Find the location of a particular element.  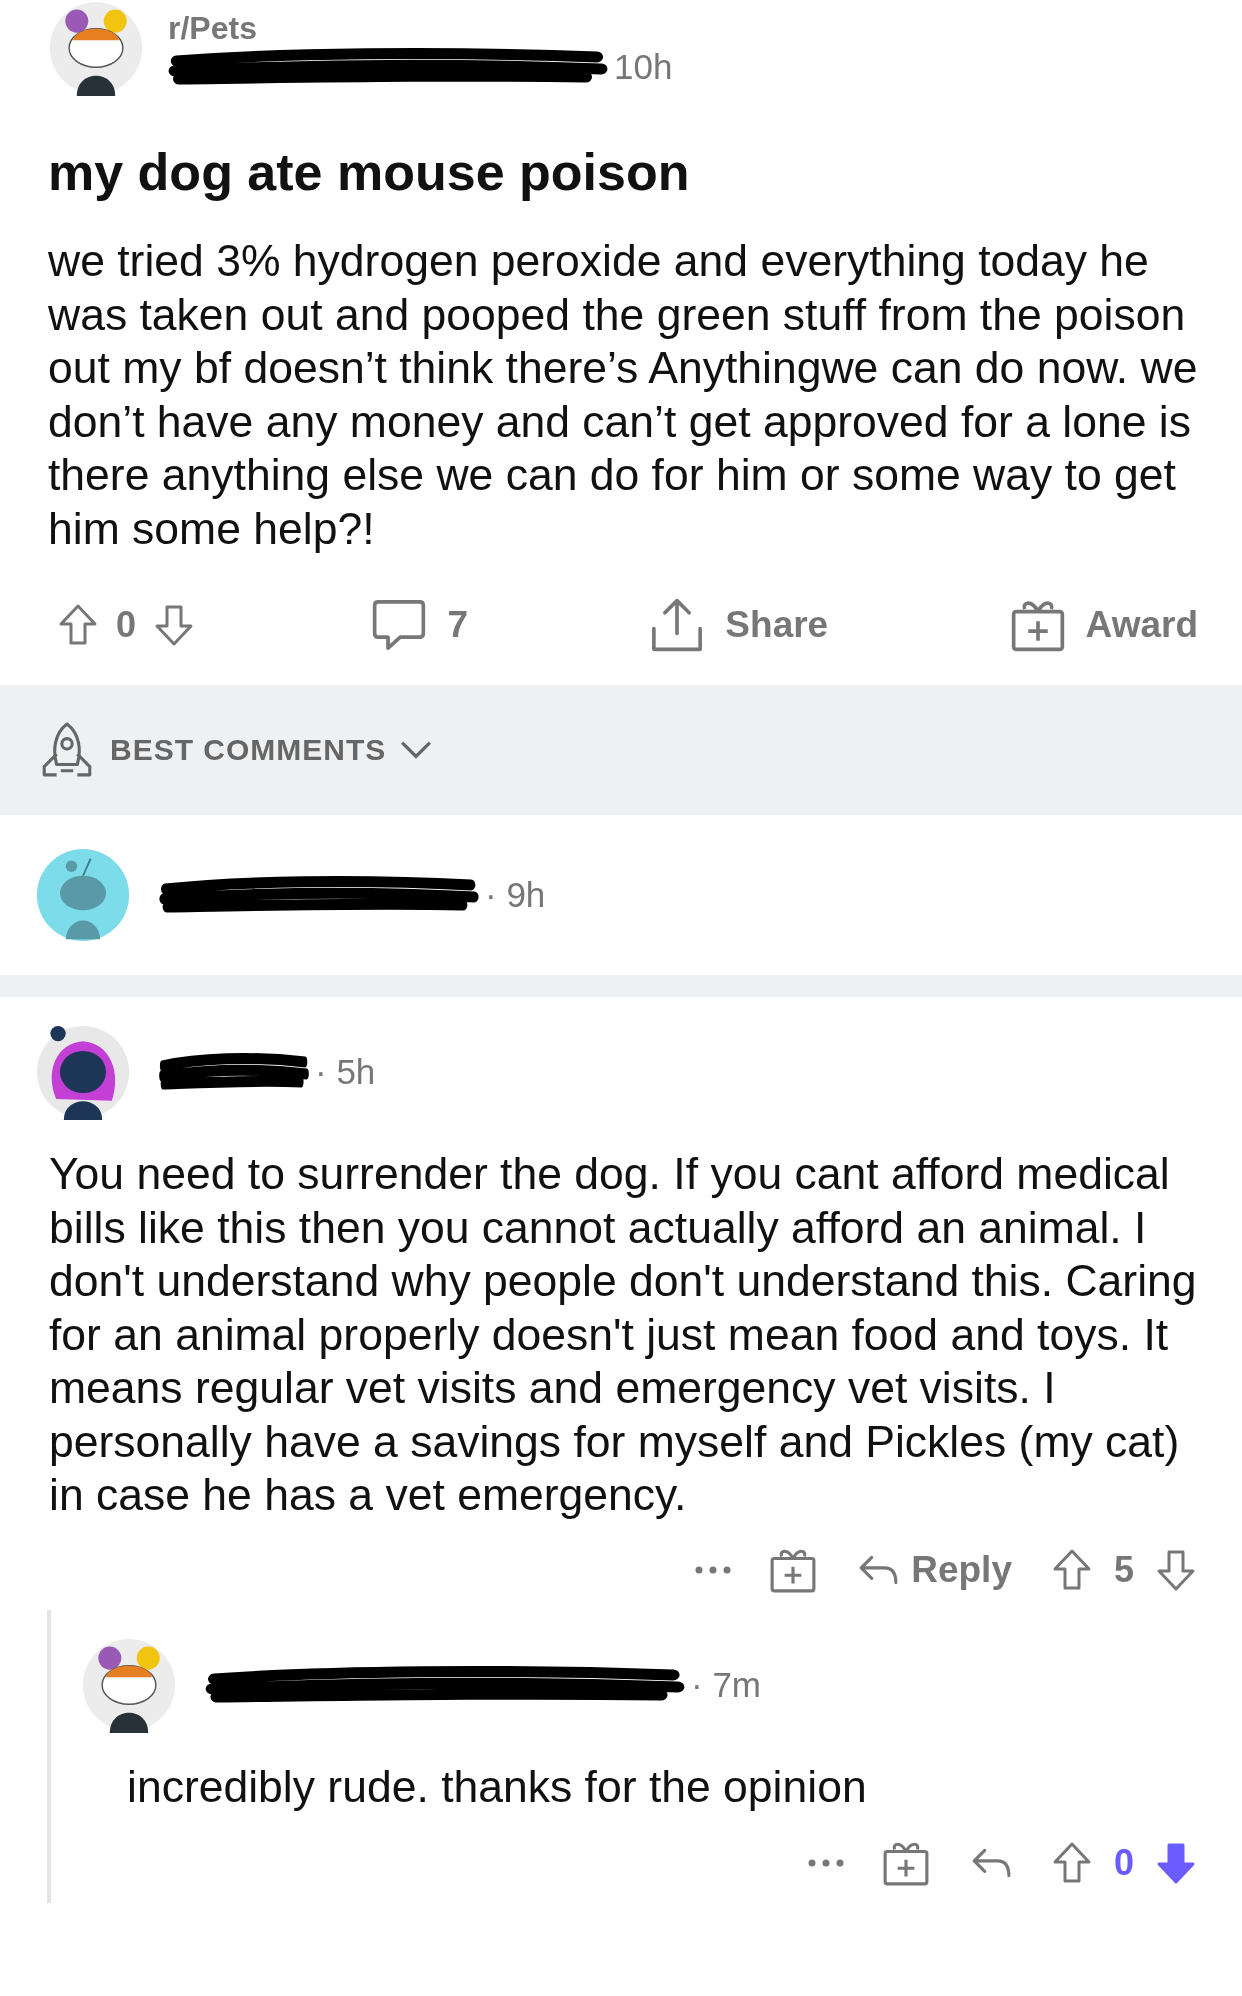

post-body: we tried 3% hydrogen peroxide and everything today he was taken out and pooped the green stuff from the poison out my bf doesn’t think there’s Anythingwe can do now. we don’t have any money and can’t get approved for a lone is there anything else we can do for him or some way to get him some help?! is located at coordinates (623, 395).